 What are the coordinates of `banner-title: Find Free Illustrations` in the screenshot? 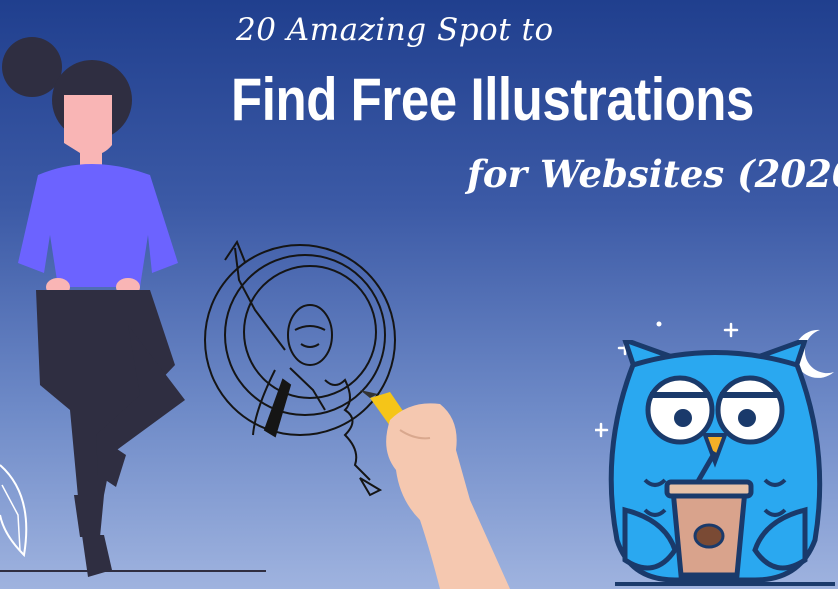 It's located at (492, 99).